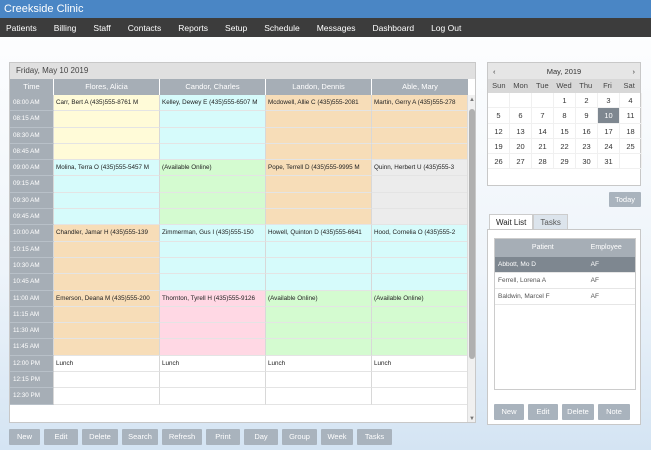 This screenshot has width=651, height=450. I want to click on edit-button: Edit, so click(61, 437).